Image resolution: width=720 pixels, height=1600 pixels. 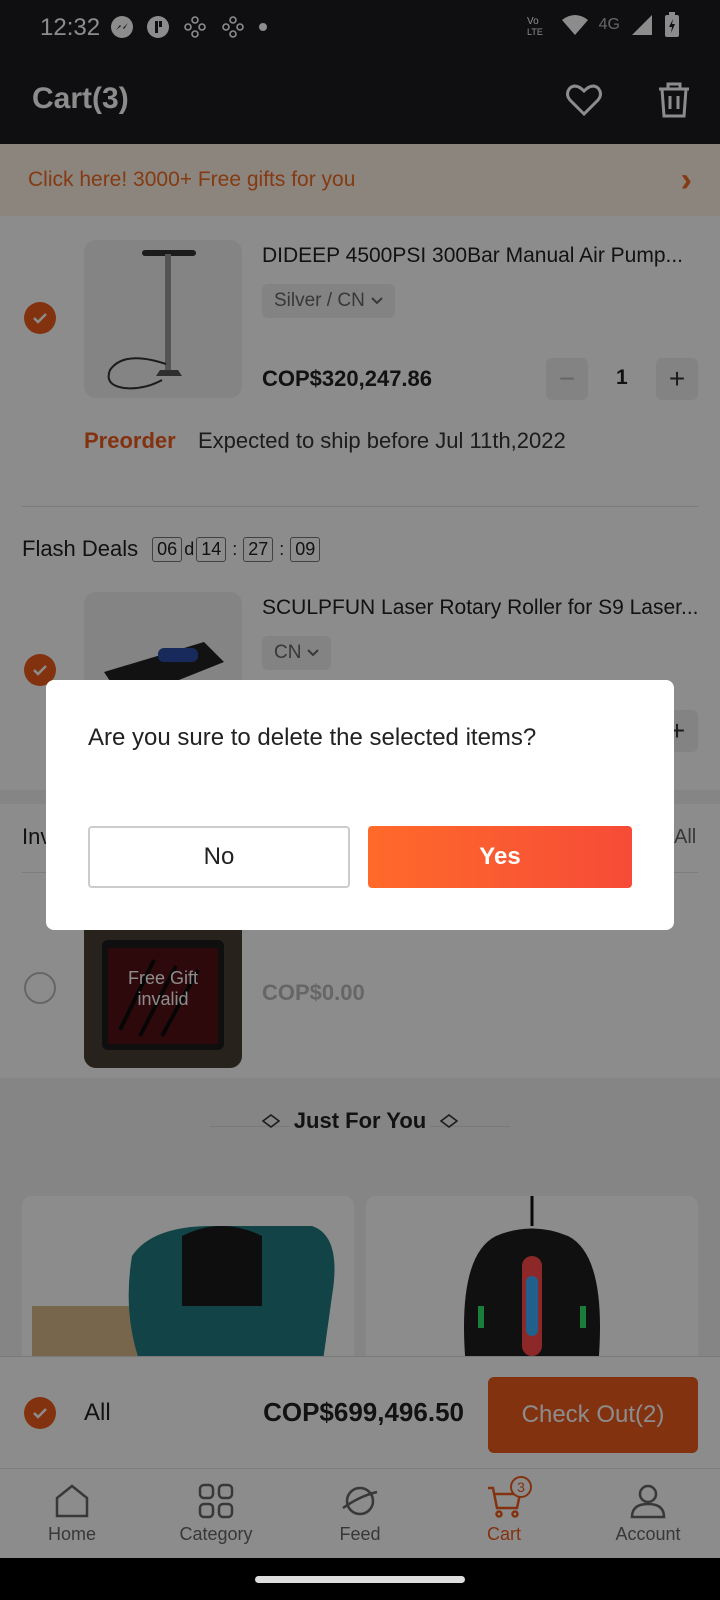 I want to click on yes-button: Yes, so click(x=500, y=857).